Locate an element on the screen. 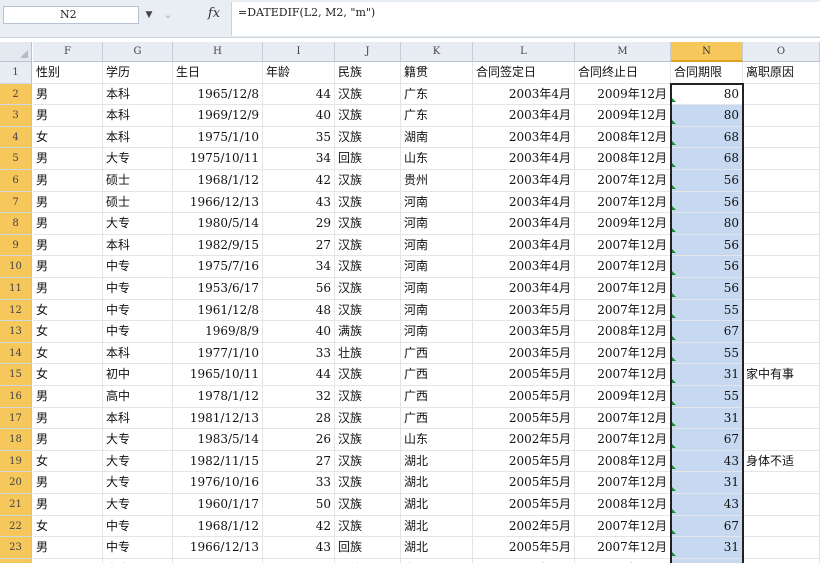 Image resolution: width=820 pixels, height=563 pixels. cell-k20: 湖北 is located at coordinates (437, 483).